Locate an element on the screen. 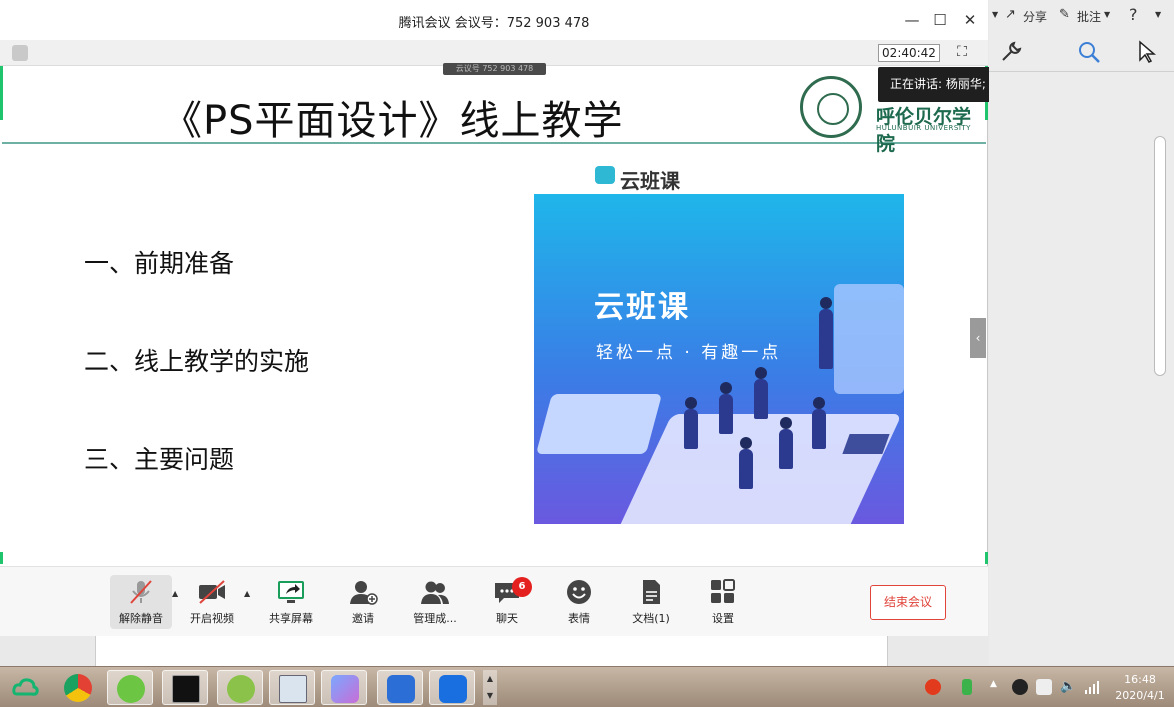  fullscreen-icon: ⛶ is located at coordinates (962, 53).